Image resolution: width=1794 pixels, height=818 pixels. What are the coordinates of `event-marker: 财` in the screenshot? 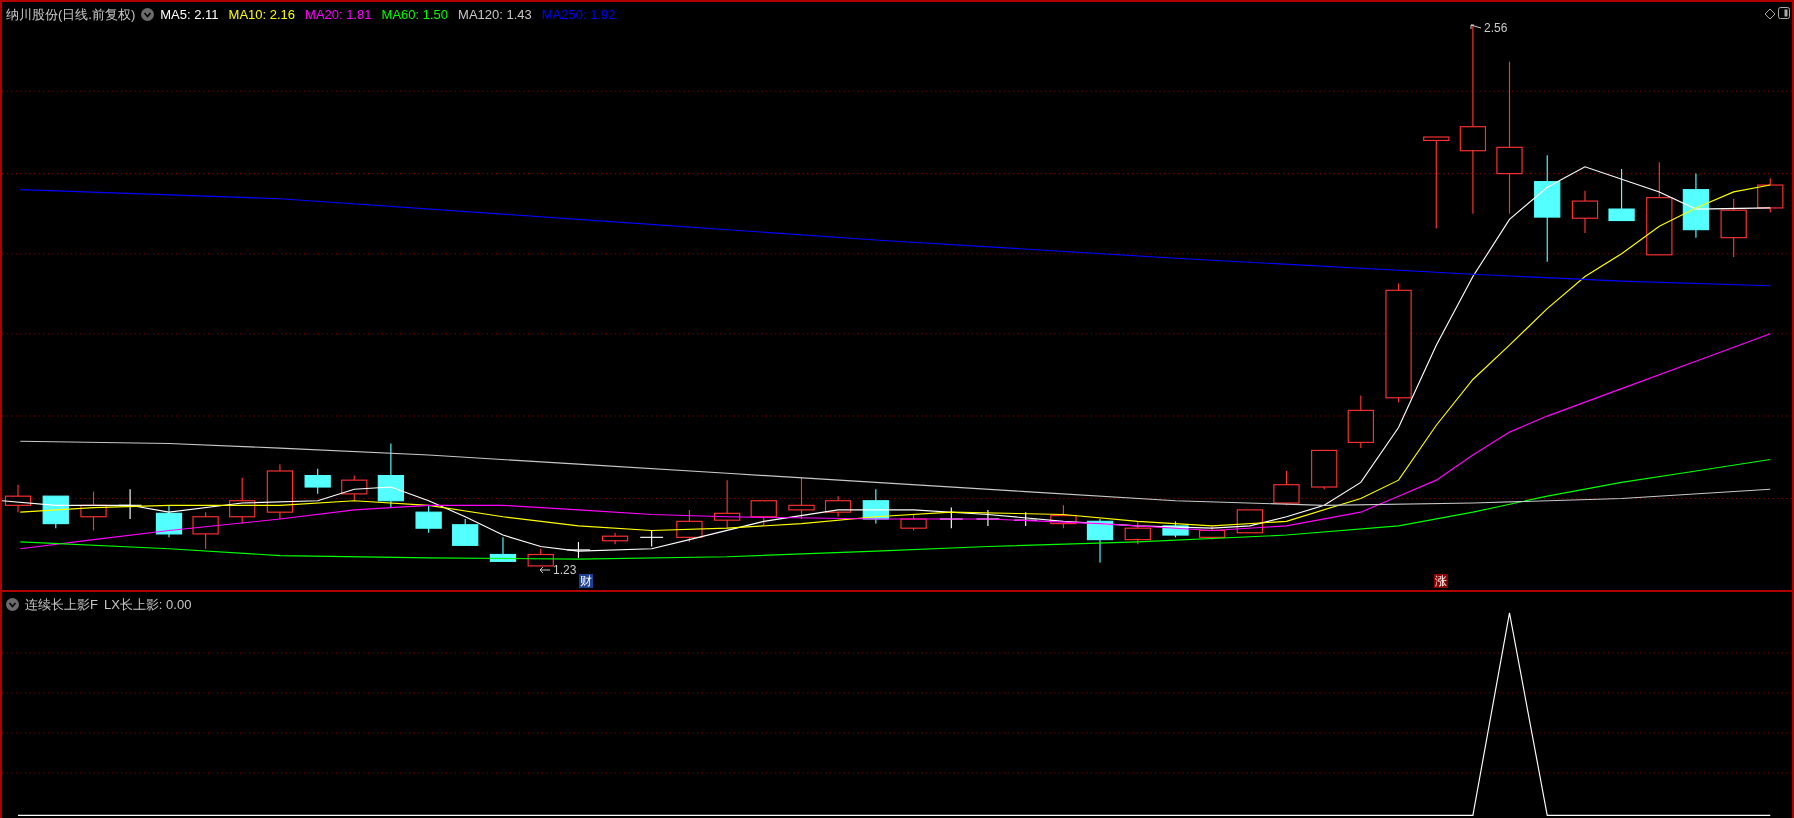 It's located at (586, 581).